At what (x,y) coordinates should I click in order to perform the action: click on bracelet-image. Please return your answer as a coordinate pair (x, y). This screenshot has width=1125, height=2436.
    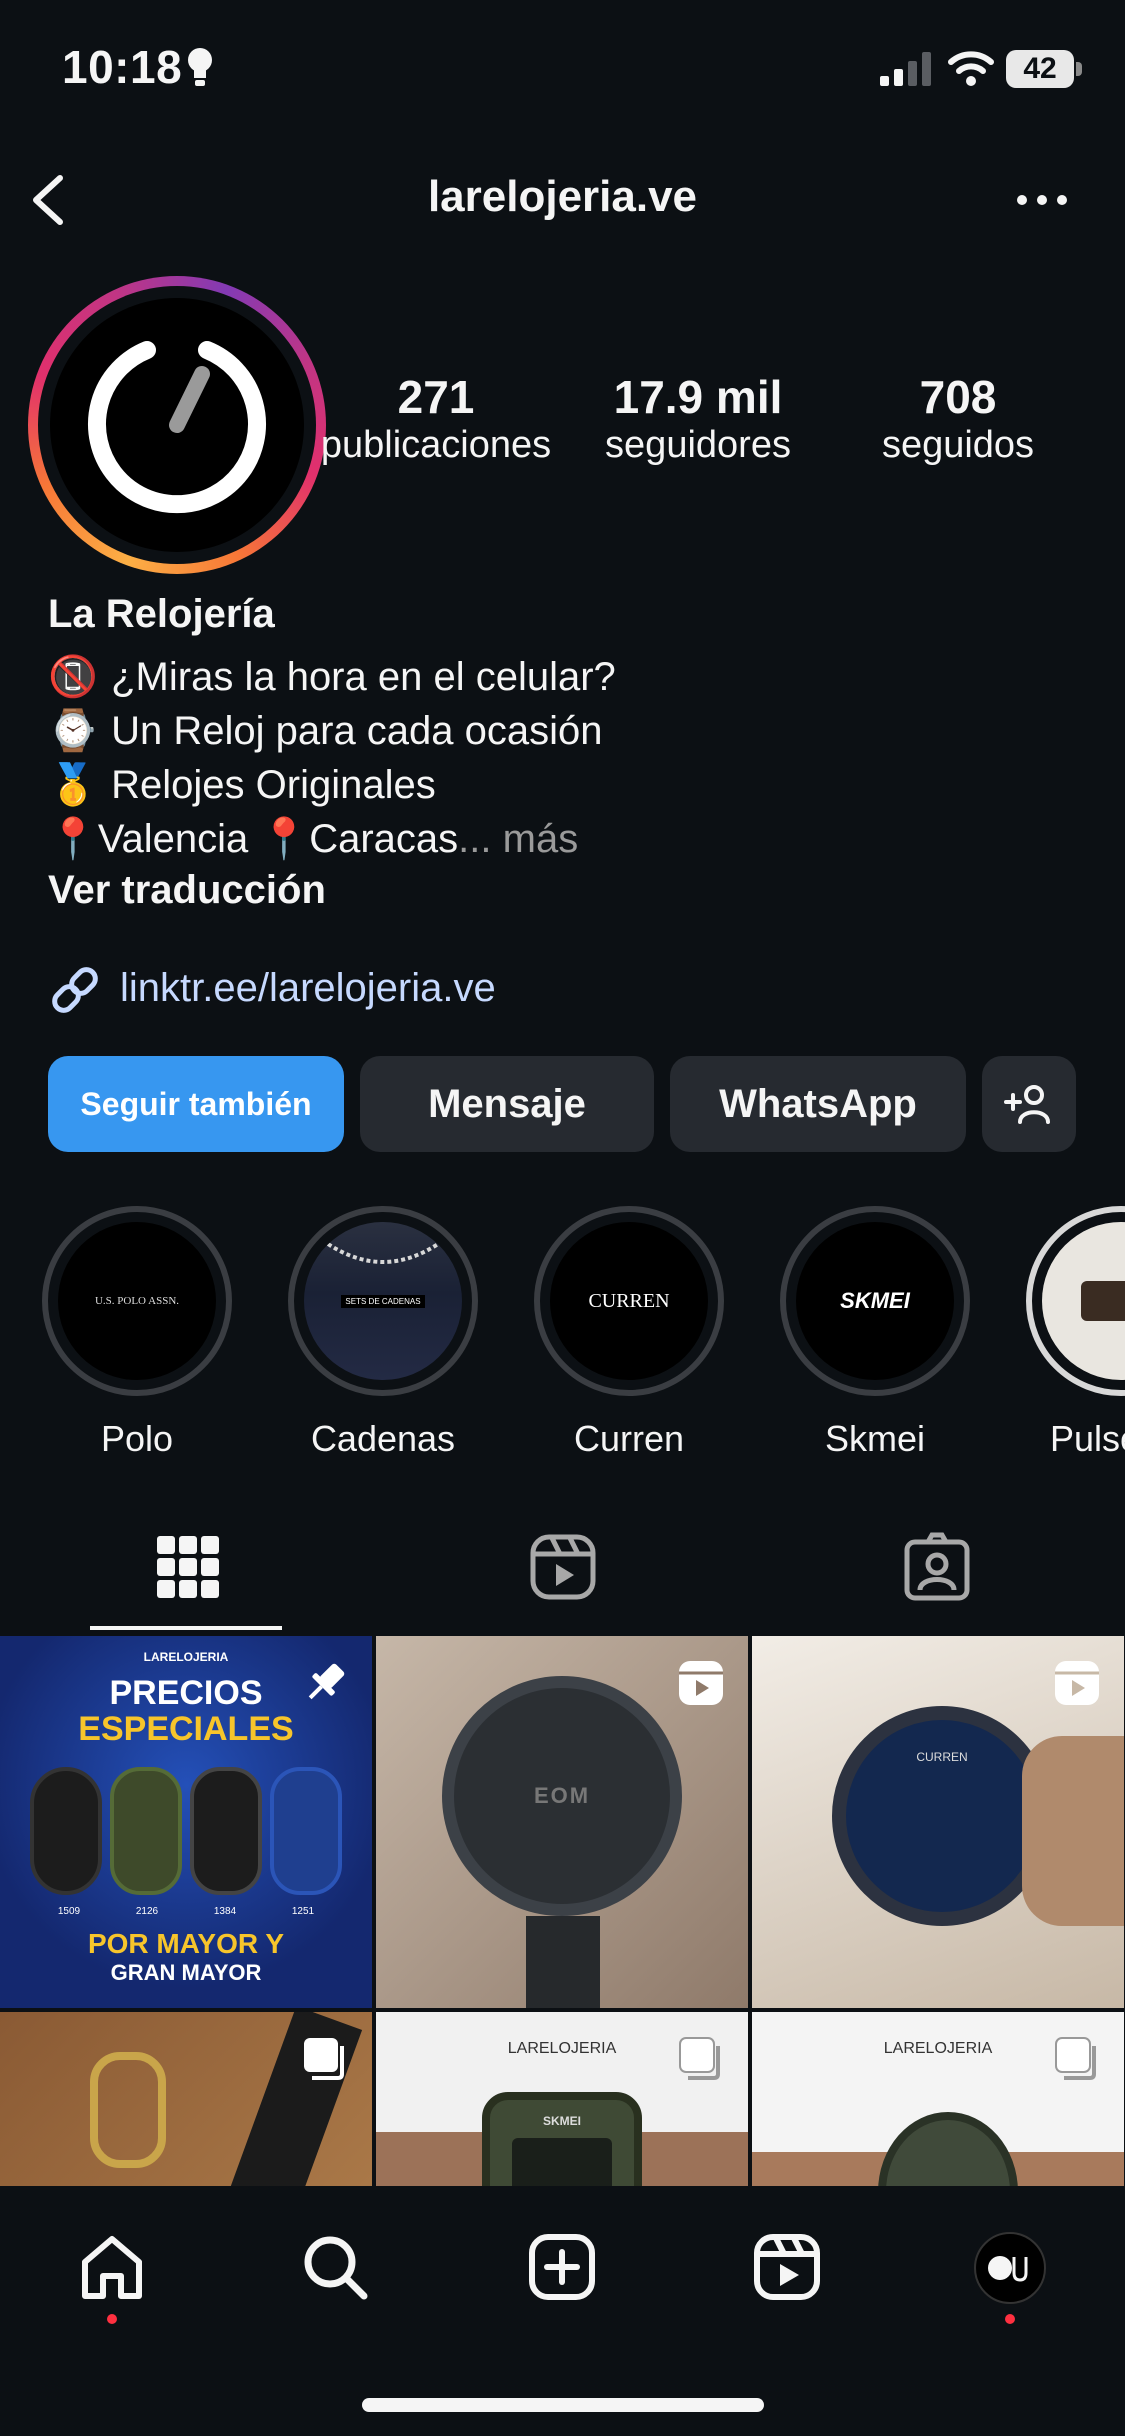
    Looking at the image, I should click on (1103, 1301).